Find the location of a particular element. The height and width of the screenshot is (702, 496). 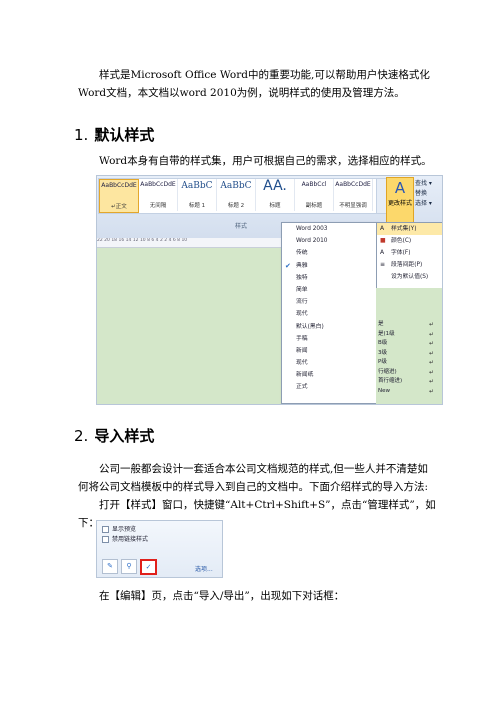

change-styles-icon: A is located at coordinates (400, 188).